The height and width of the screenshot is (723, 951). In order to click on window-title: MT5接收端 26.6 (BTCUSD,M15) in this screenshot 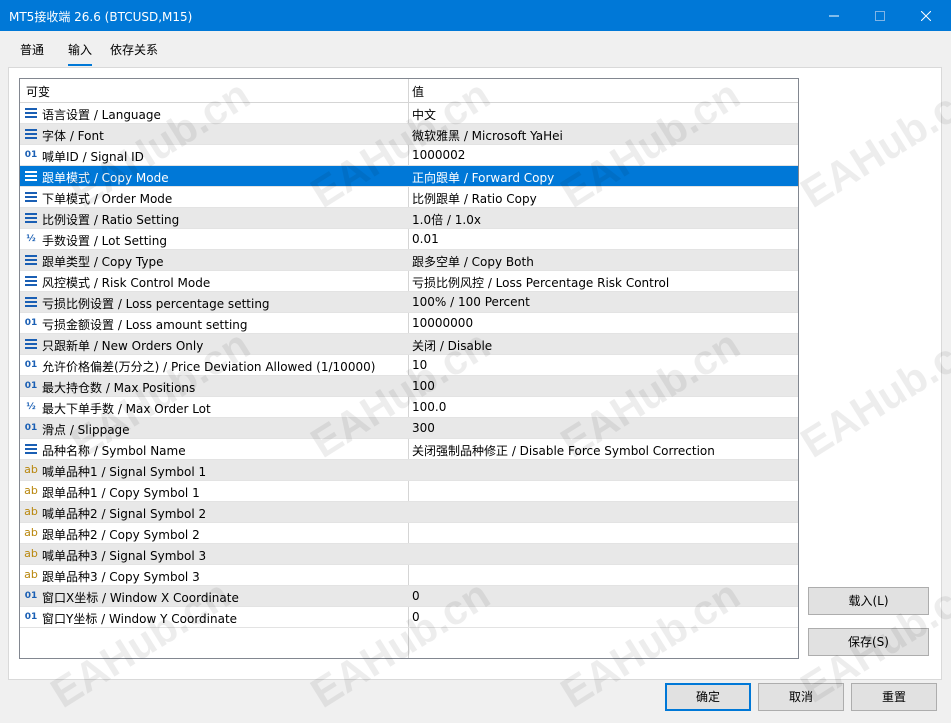, I will do `click(101, 17)`.